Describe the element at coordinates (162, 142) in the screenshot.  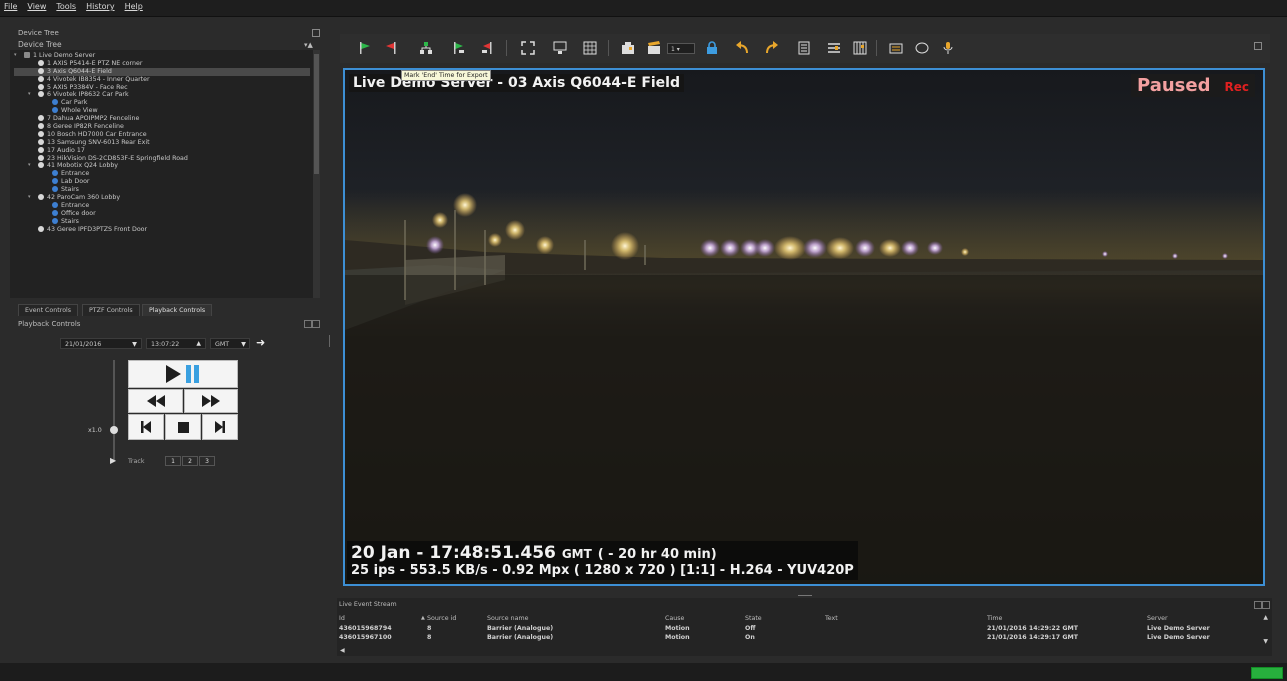
I see `tree-item: 13 Samsung SNV-6013 Rear Exit` at that location.